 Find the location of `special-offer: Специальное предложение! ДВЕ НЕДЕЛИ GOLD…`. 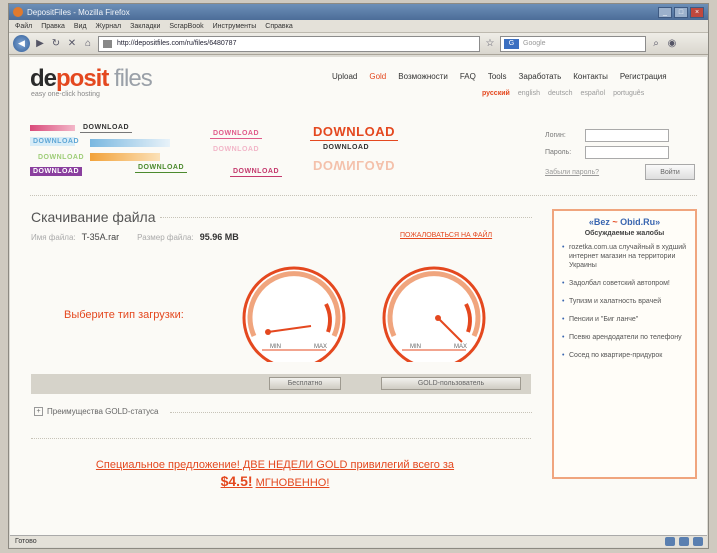

special-offer: Специальное предложение! ДВЕ НЕДЕЛИ GOLD… is located at coordinates (275, 474).